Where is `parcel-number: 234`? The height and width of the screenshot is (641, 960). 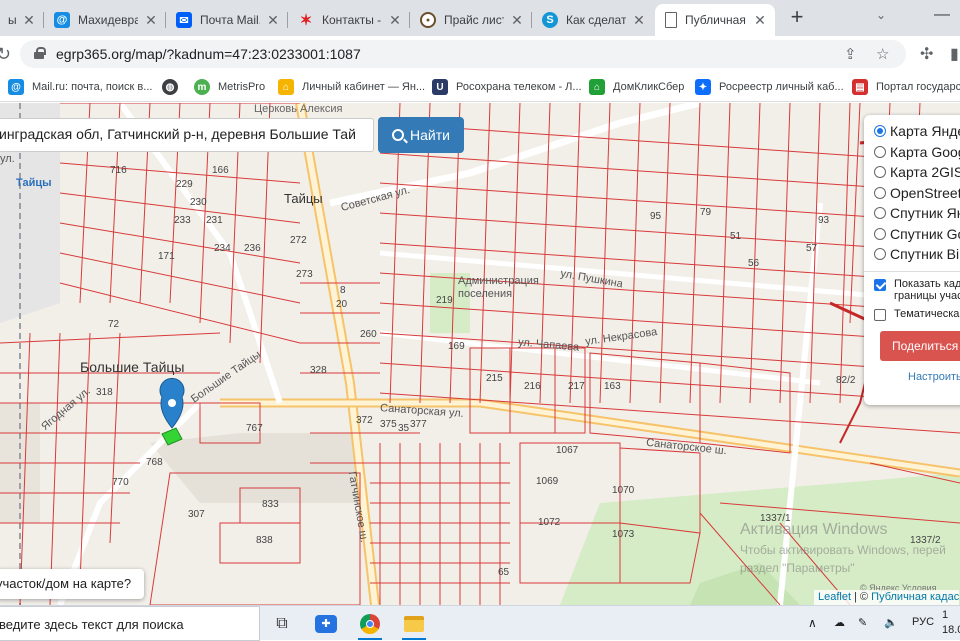 parcel-number: 234 is located at coordinates (222, 248).